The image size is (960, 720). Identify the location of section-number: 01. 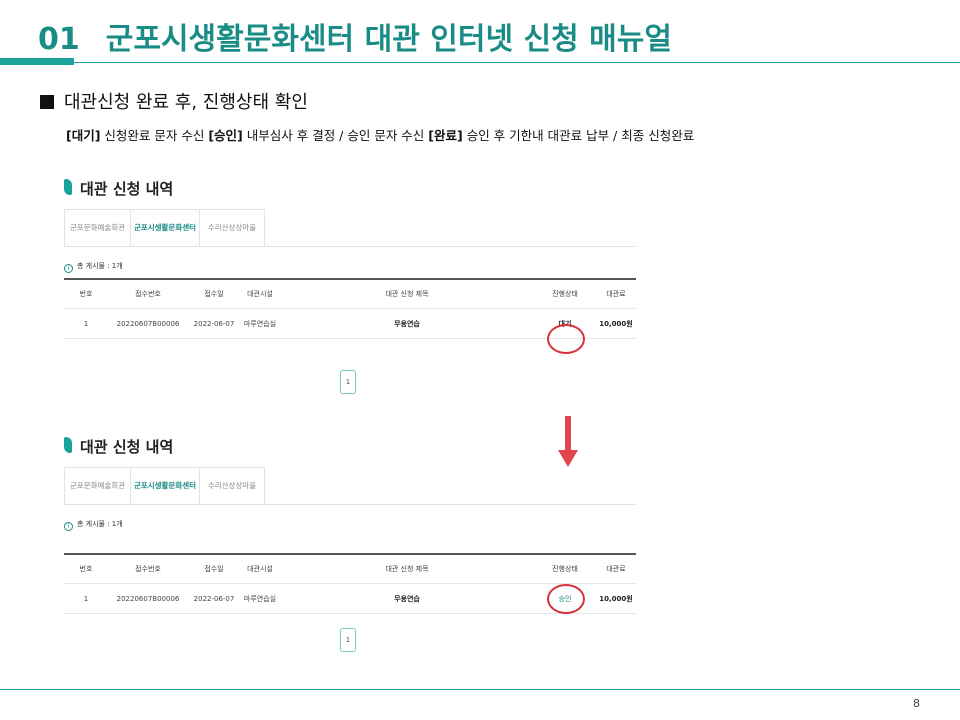
(59, 39).